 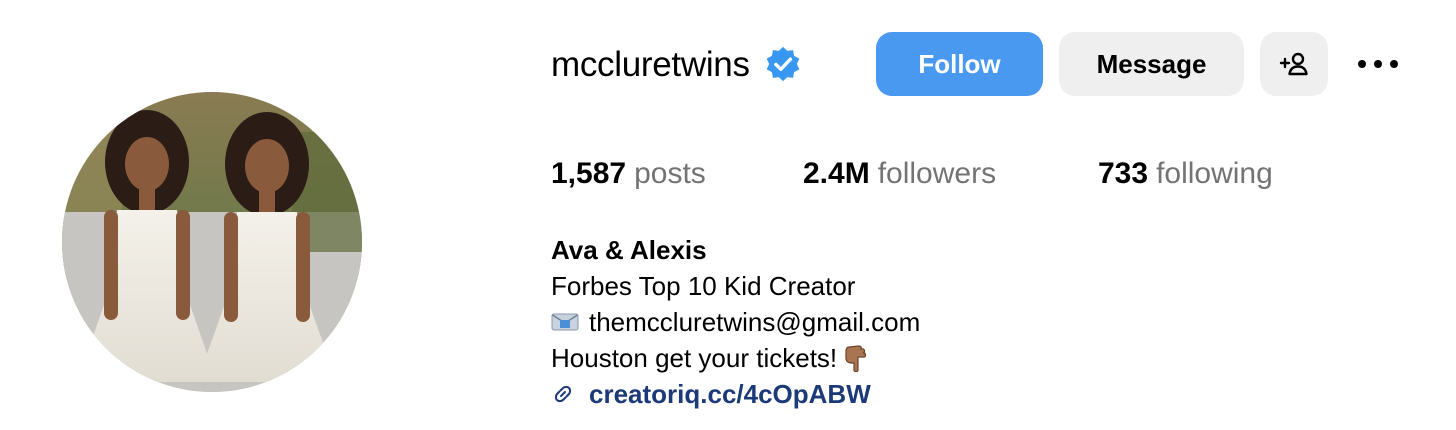 I want to click on bio-line-email: themccluretwins@gmail.com, so click(x=735, y=322).